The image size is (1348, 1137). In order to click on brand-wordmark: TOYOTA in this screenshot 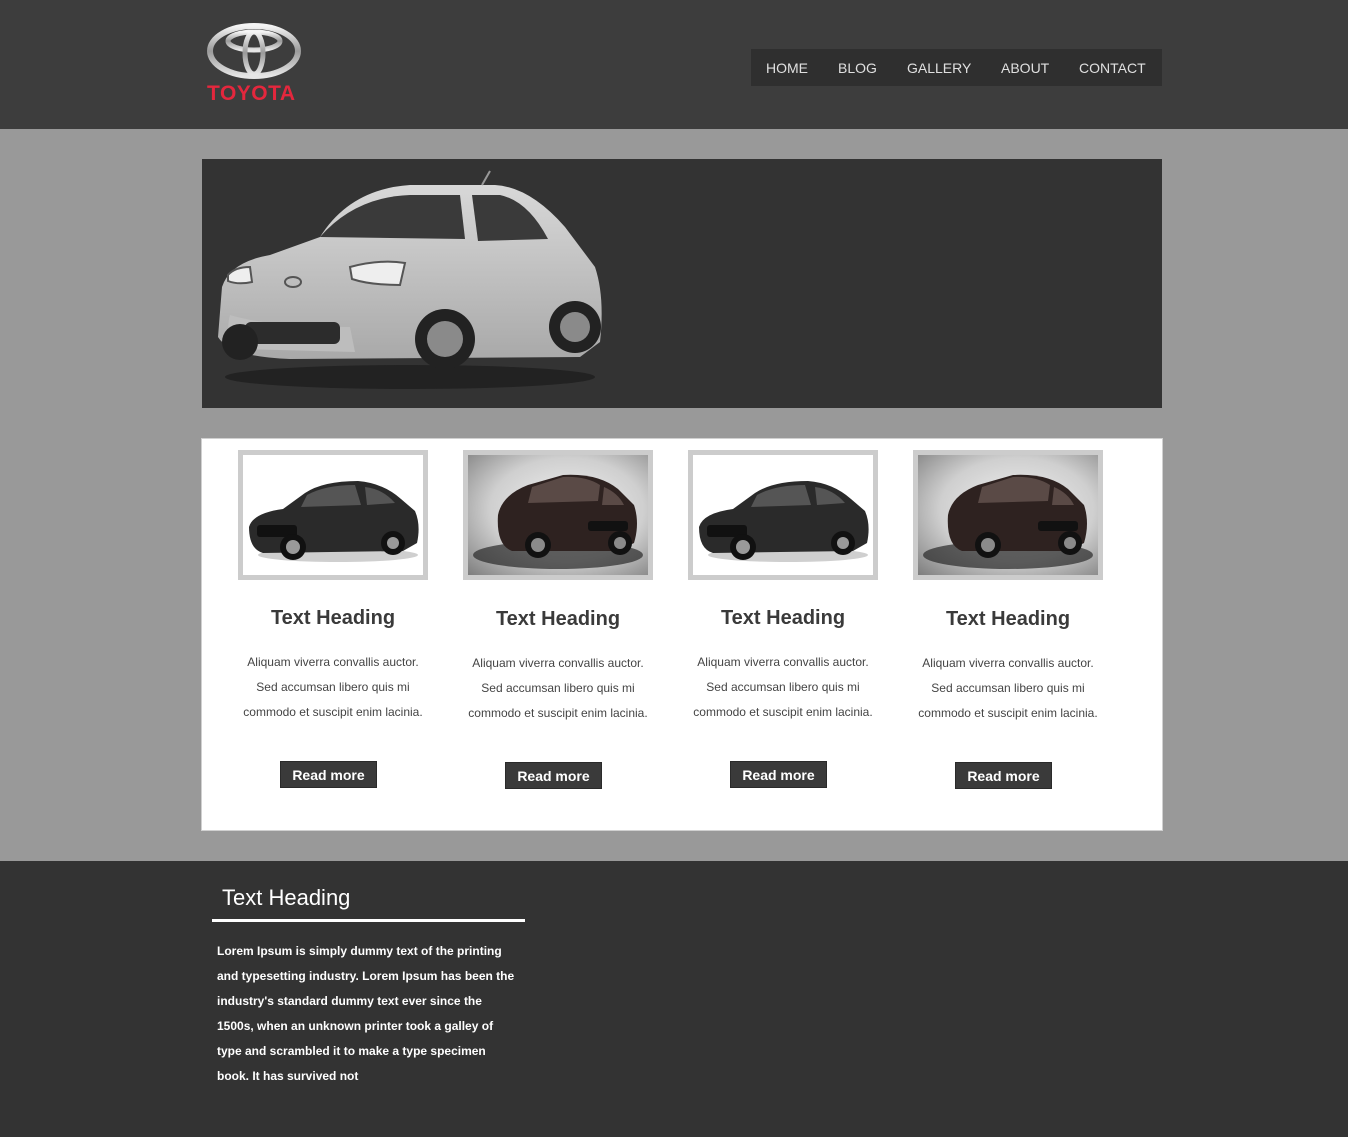, I will do `click(251, 93)`.